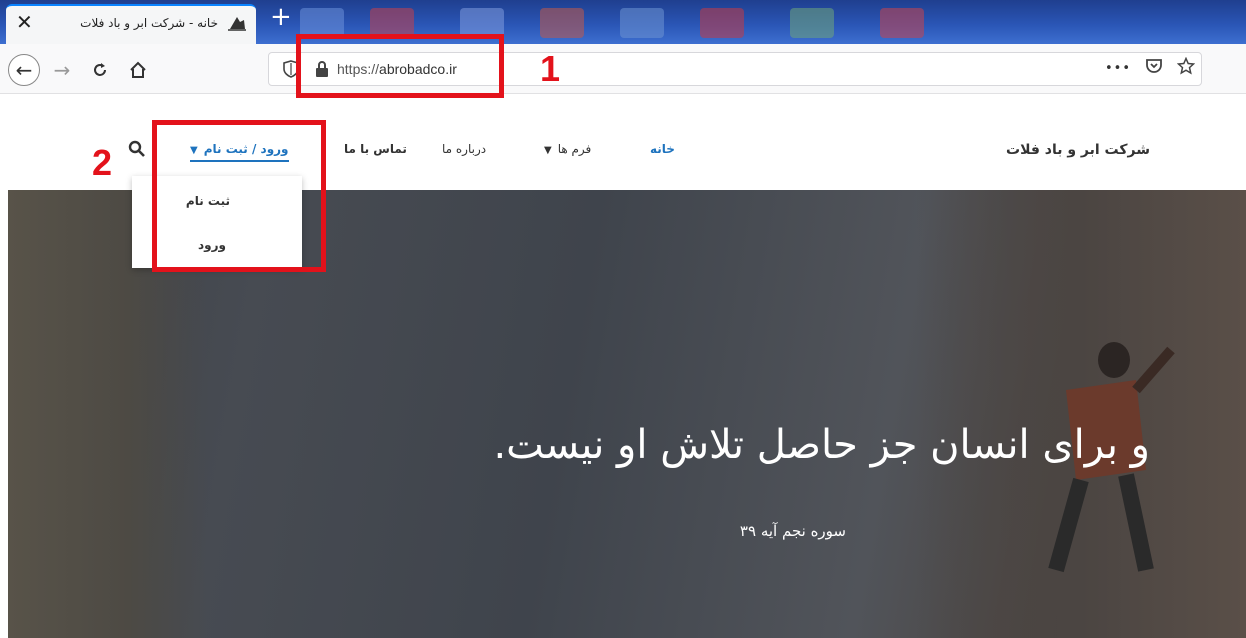 Image resolution: width=1246 pixels, height=638 pixels. I want to click on home-icon, so click(138, 69).